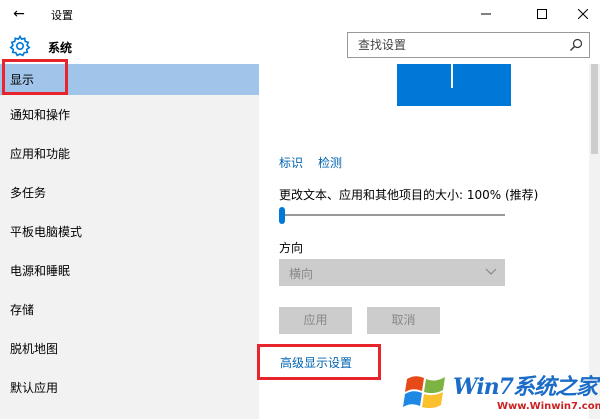 Image resolution: width=600 pixels, height=419 pixels. Describe the element at coordinates (392, 272) in the screenshot. I see `orientation-select: 横向` at that location.